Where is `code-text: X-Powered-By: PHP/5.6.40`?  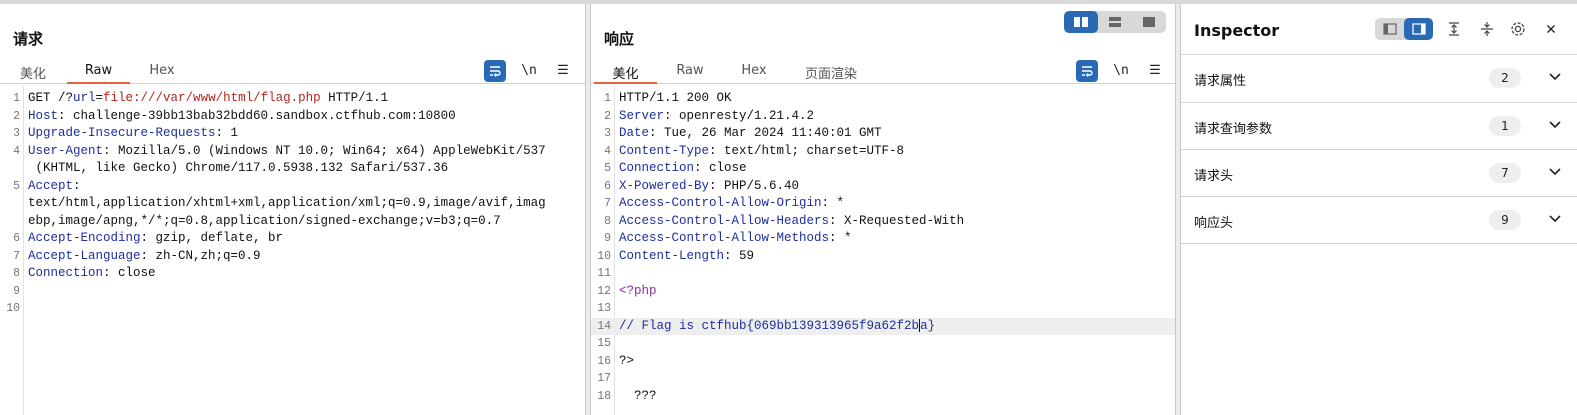 code-text: X-Powered-By: PHP/5.6.40 is located at coordinates (709, 185).